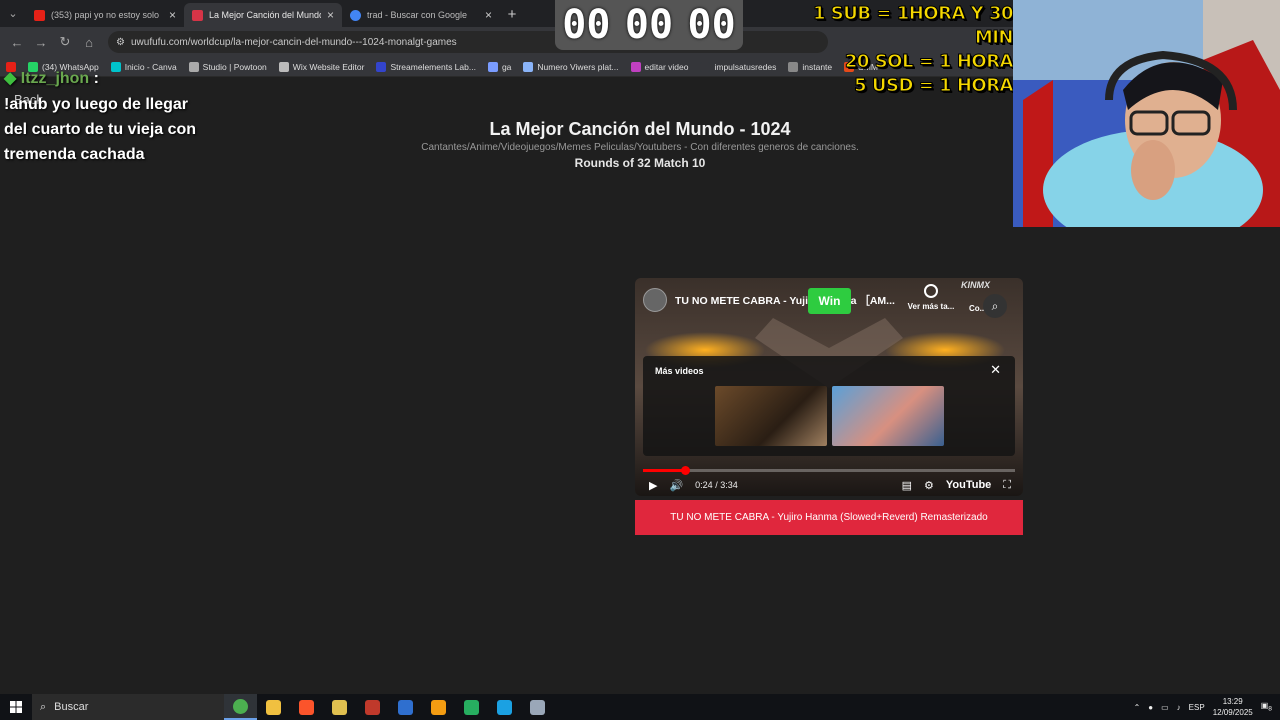 The image size is (1280, 720). I want to click on taskbar-app-8-icon, so click(471, 707).